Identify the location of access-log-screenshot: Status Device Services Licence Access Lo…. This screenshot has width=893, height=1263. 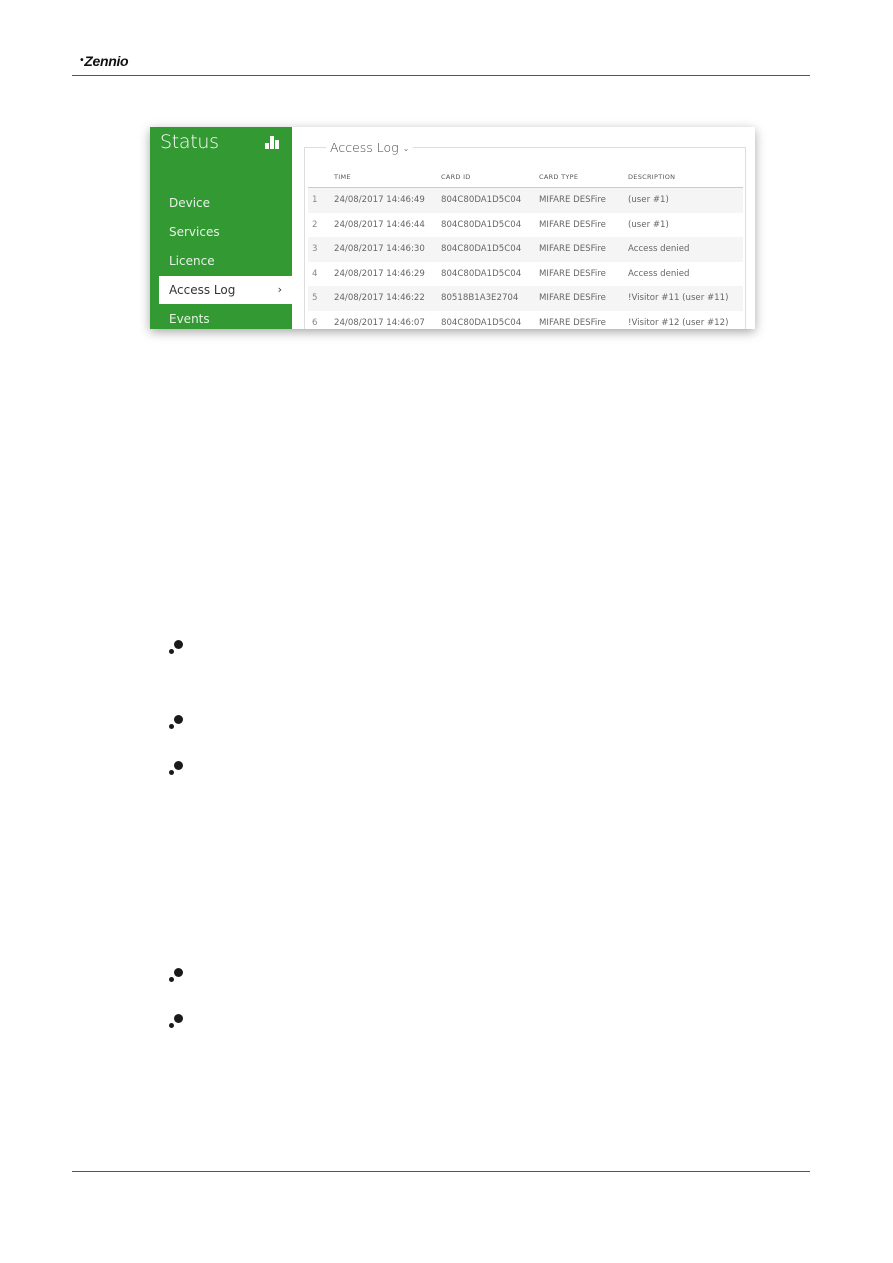
(452, 228).